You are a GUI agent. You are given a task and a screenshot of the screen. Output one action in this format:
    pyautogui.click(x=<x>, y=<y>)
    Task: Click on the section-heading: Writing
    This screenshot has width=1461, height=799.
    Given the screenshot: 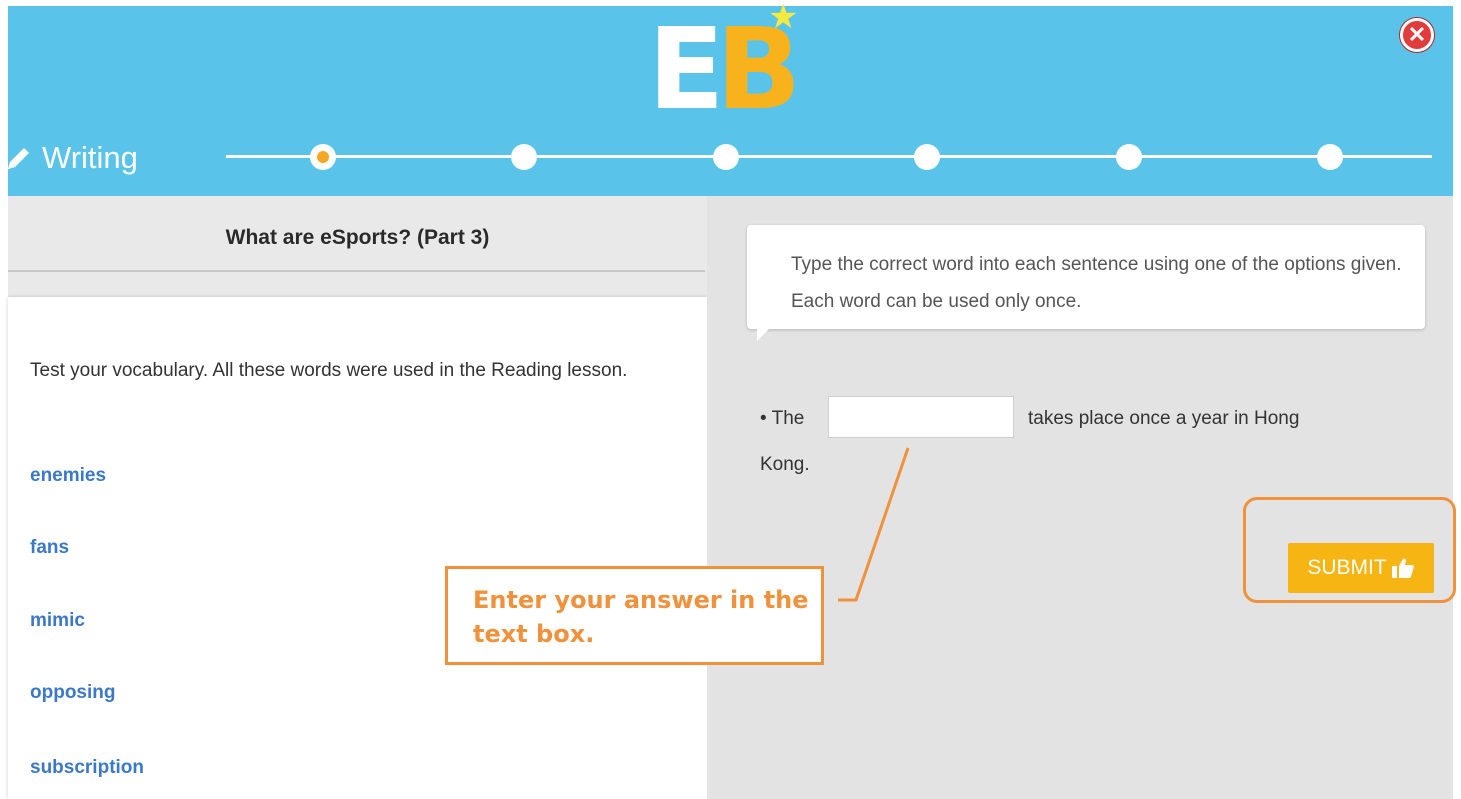 What is the action you would take?
    pyautogui.click(x=71, y=158)
    